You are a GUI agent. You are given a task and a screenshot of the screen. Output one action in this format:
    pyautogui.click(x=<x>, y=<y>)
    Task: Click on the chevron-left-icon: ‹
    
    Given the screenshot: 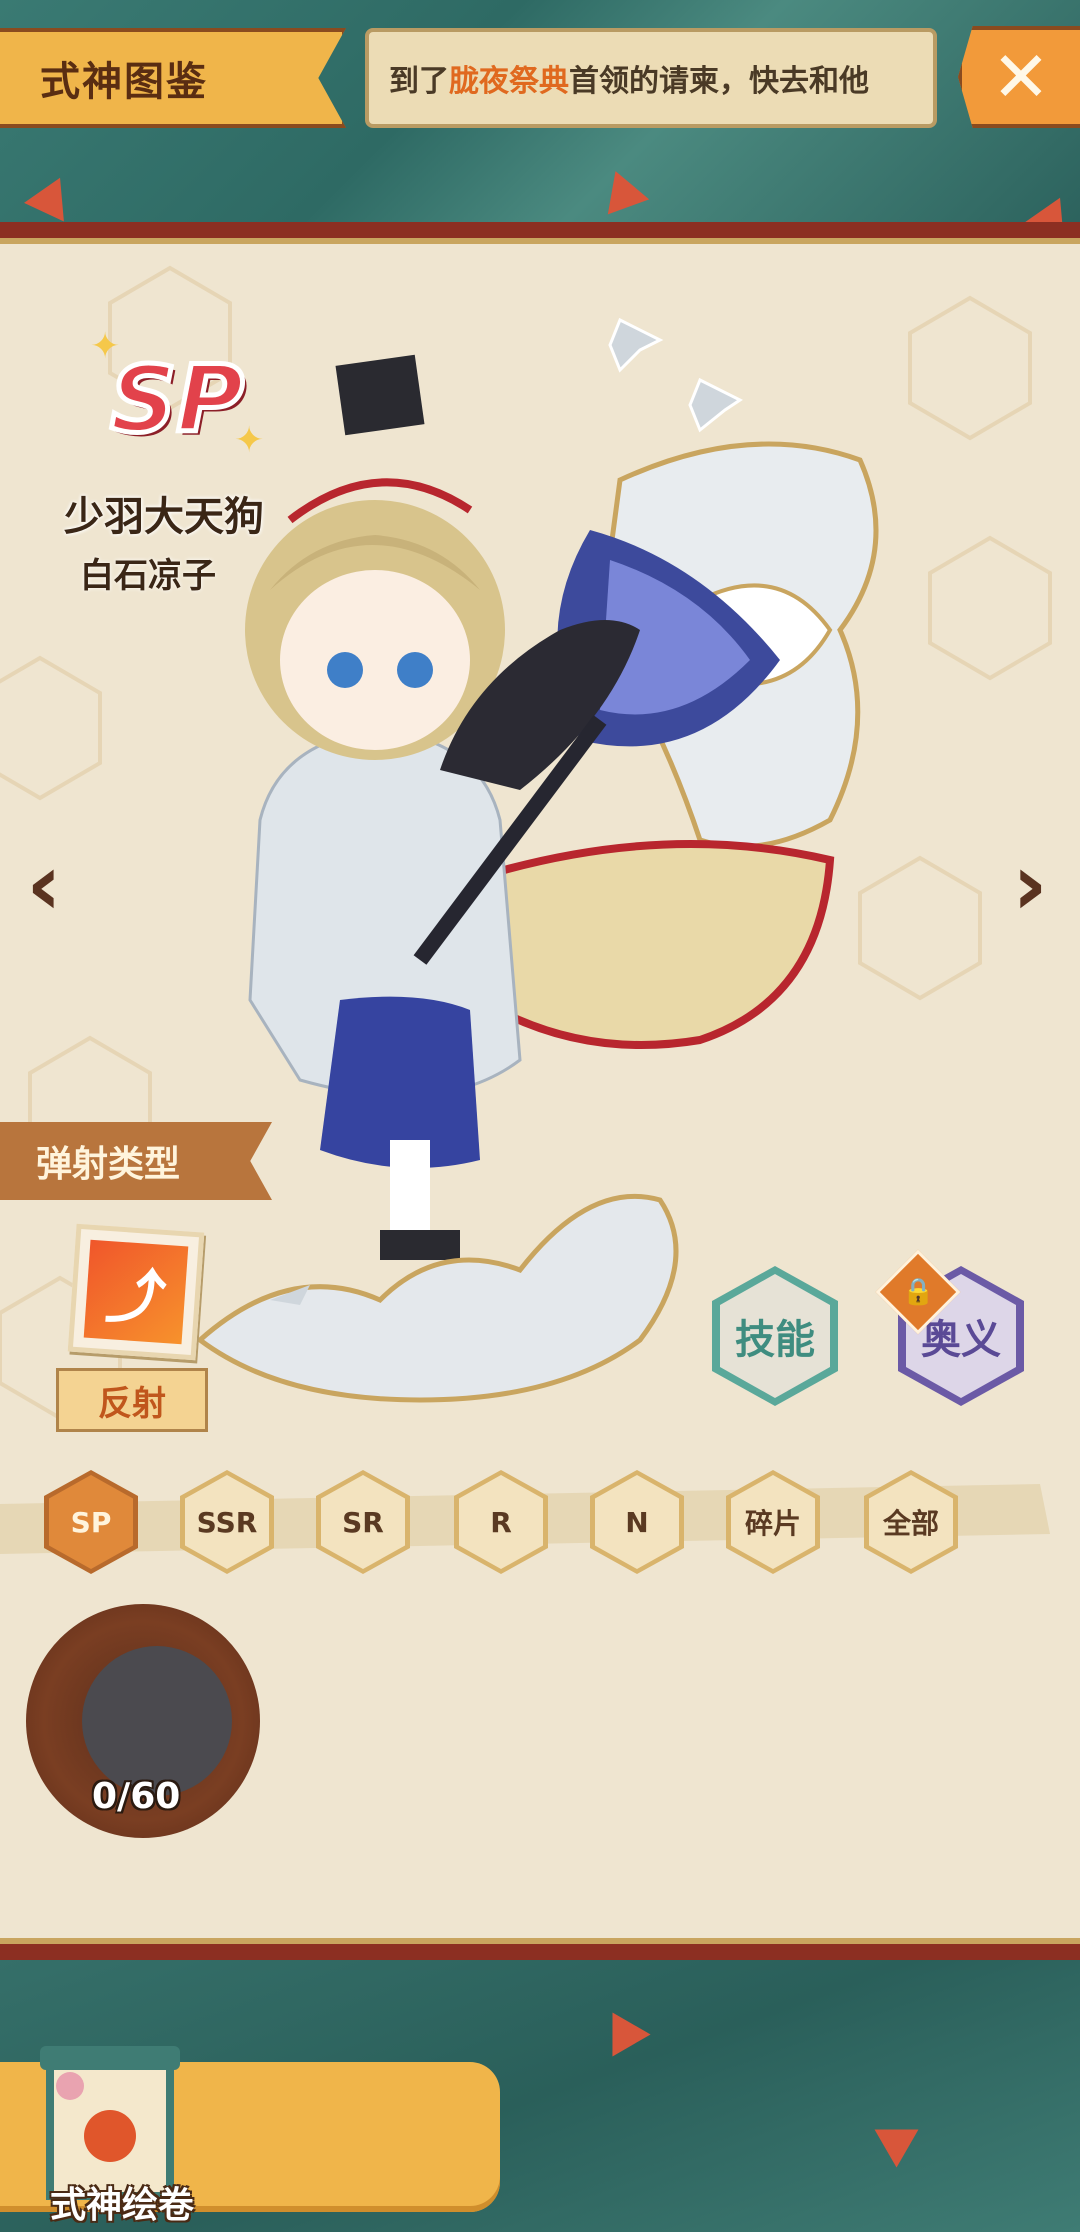 What is the action you would take?
    pyautogui.click(x=44, y=885)
    